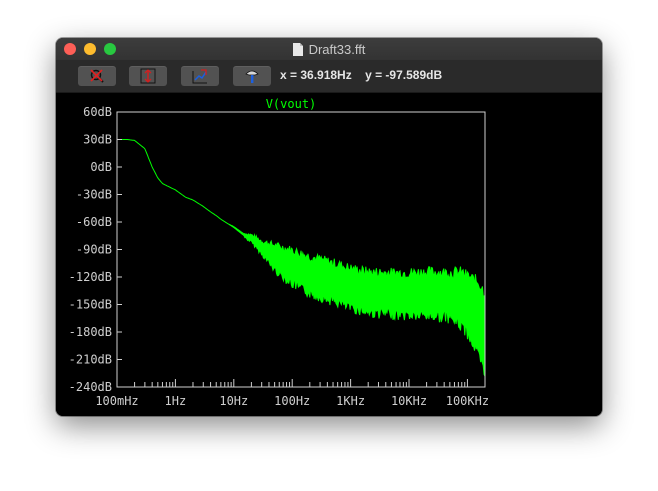  I want to click on y-tick-label: -150dB, so click(90, 305).